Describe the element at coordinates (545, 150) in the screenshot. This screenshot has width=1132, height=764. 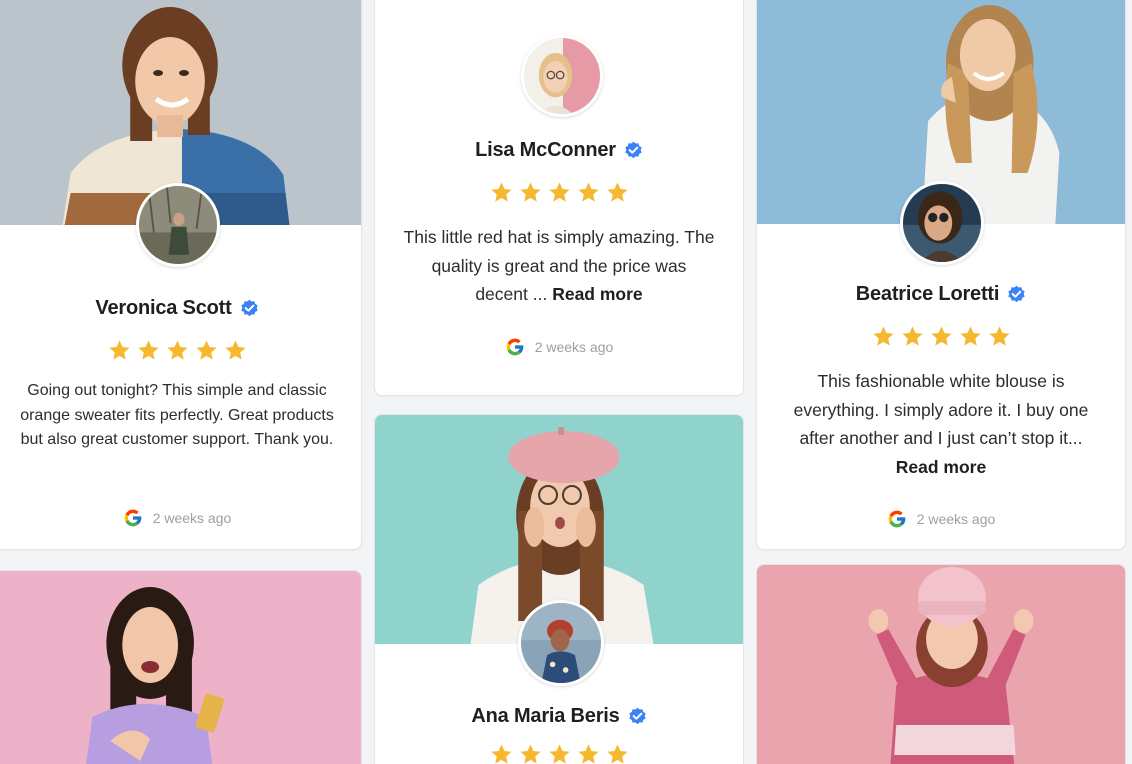
I see `reviewer-name: Lisa McConner` at that location.